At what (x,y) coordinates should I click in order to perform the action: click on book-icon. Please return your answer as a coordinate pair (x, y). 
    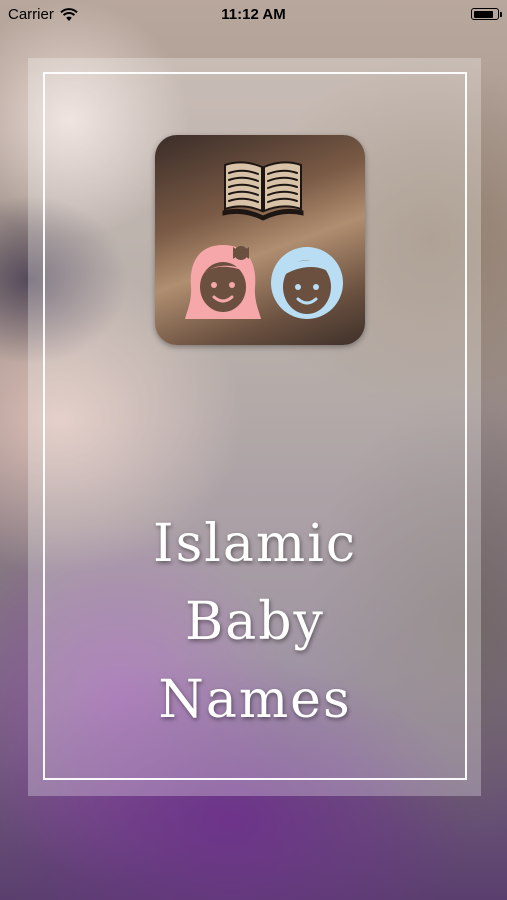
    Looking at the image, I should click on (263, 191).